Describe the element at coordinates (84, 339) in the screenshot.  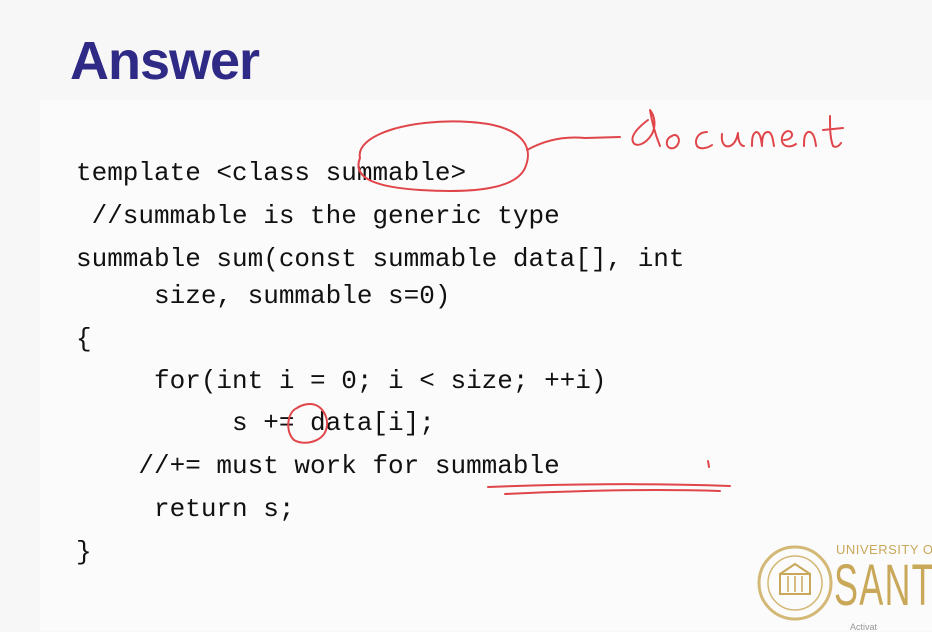
I see `code-line: {` at that location.